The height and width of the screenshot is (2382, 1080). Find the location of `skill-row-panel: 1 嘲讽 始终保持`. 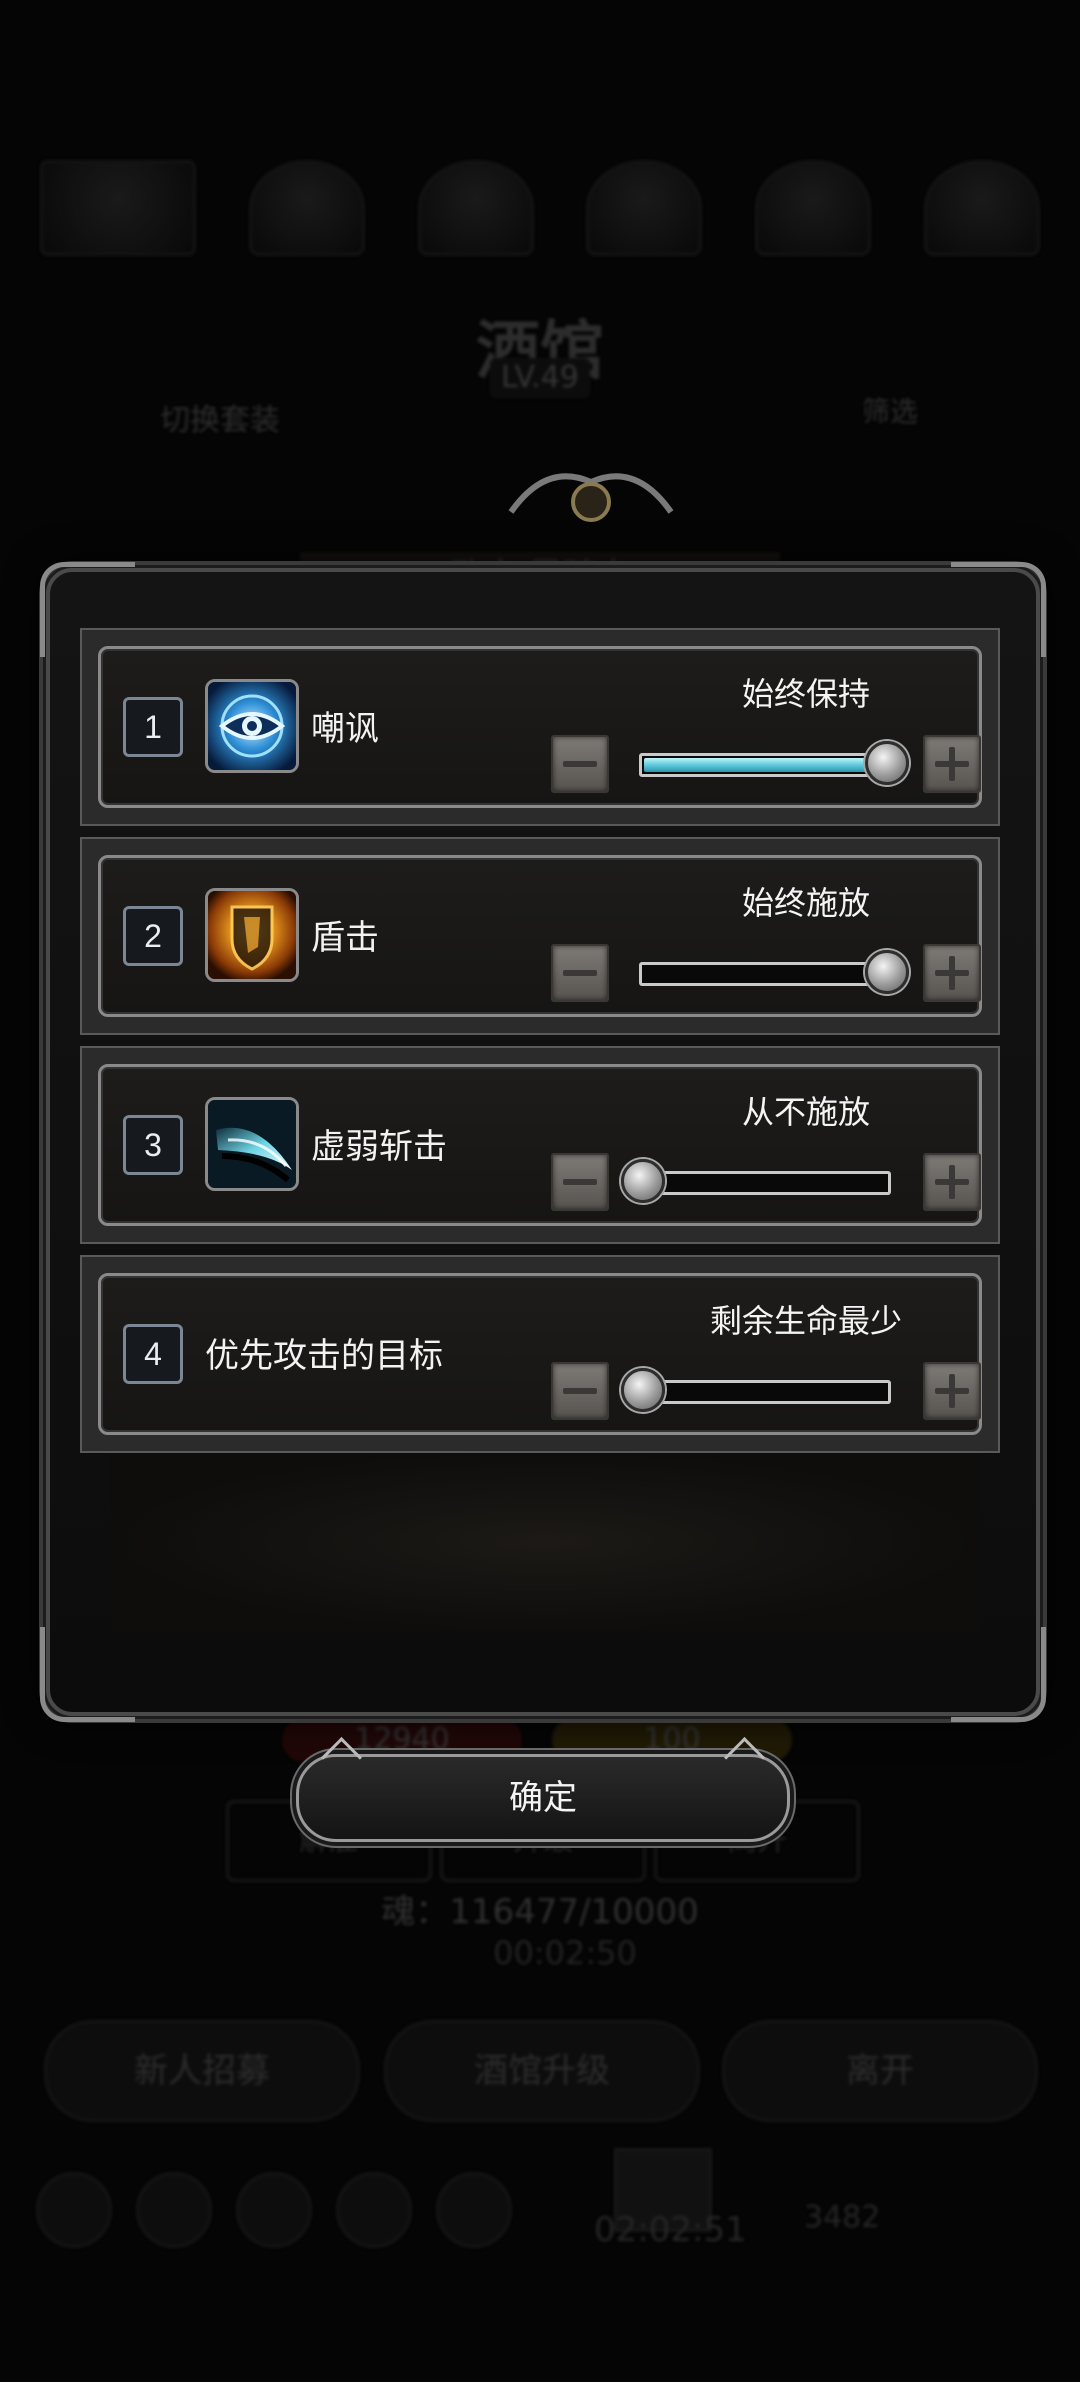

skill-row-panel: 1 嘲讽 始终保持 is located at coordinates (540, 727).